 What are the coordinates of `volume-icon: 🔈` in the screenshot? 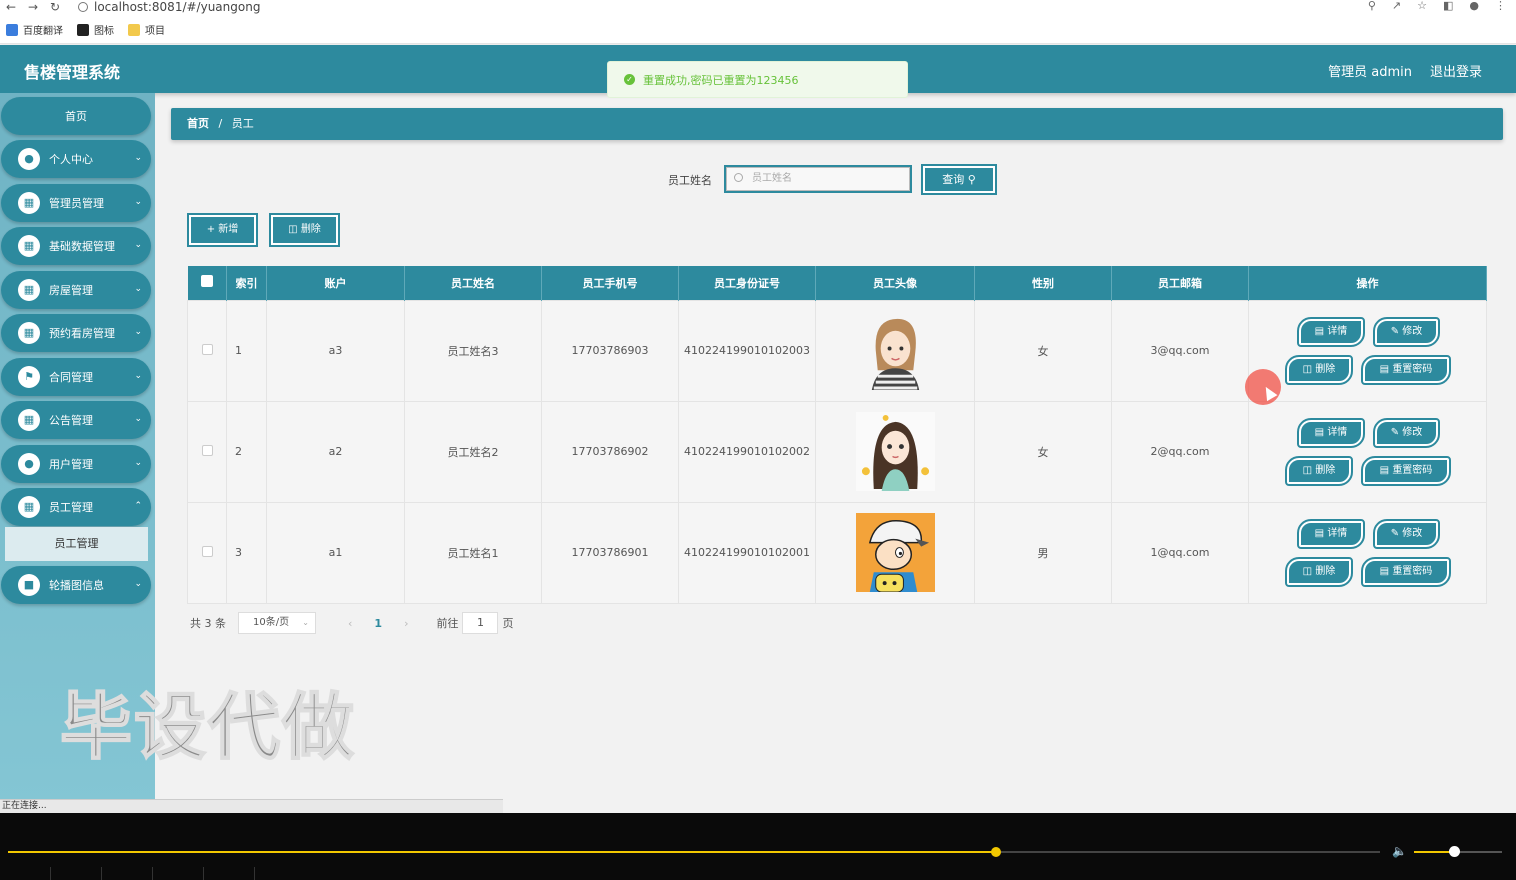 It's located at (1399, 851).